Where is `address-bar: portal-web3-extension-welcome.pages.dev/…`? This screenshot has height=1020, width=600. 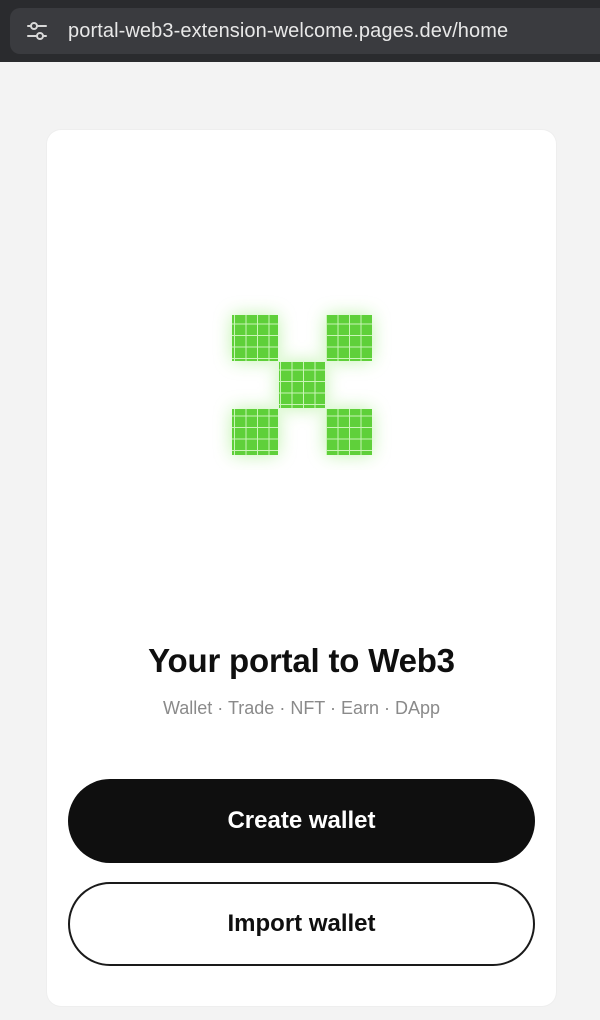
address-bar: portal-web3-extension-welcome.pages.dev/… is located at coordinates (305, 31).